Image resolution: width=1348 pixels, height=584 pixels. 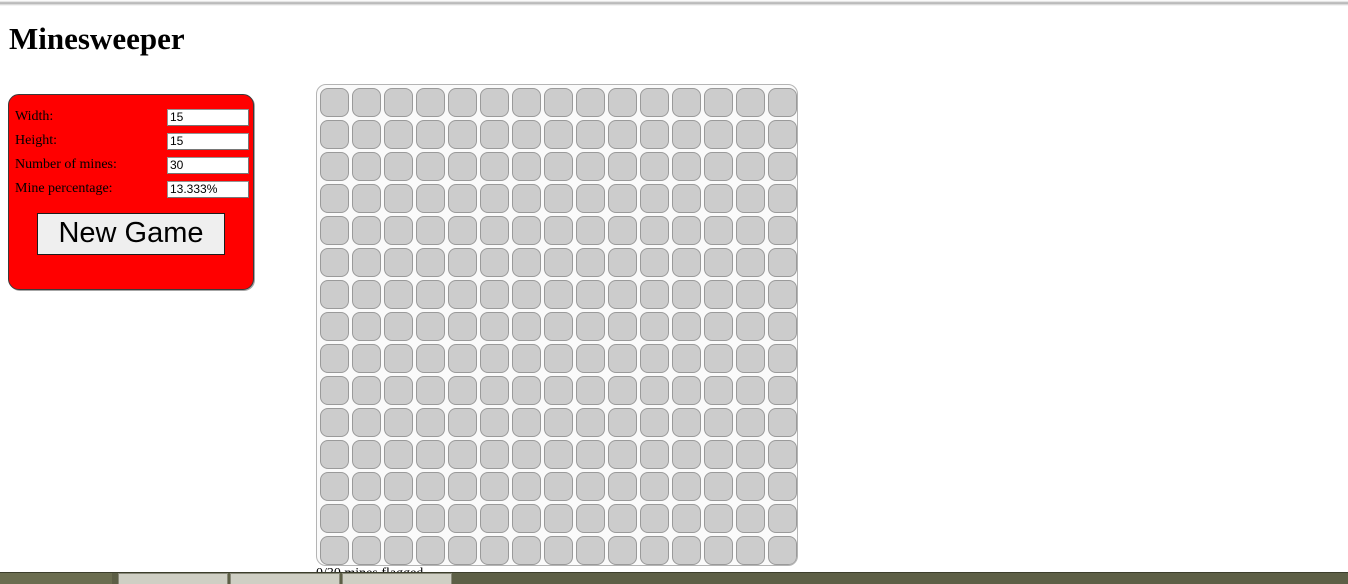 I want to click on taskbar-start-button, so click(x=56, y=578).